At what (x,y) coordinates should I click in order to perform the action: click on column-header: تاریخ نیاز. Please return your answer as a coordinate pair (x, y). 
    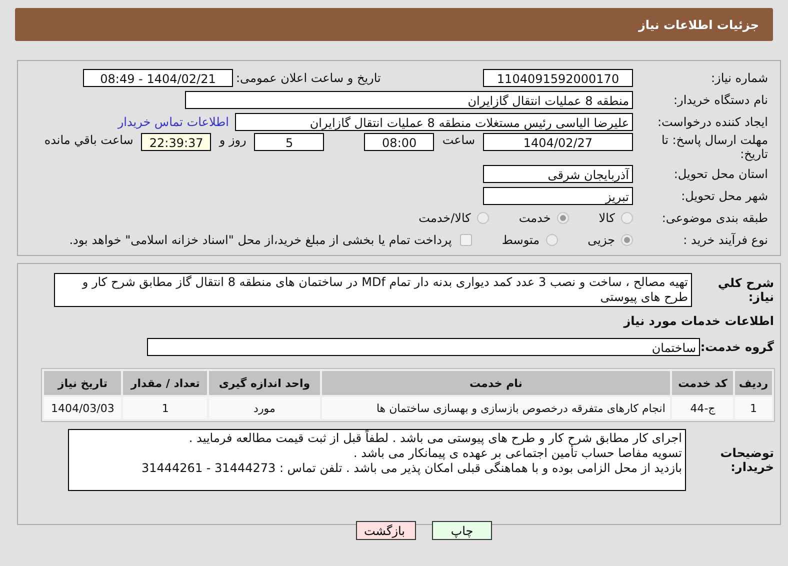
    Looking at the image, I should click on (83, 383).